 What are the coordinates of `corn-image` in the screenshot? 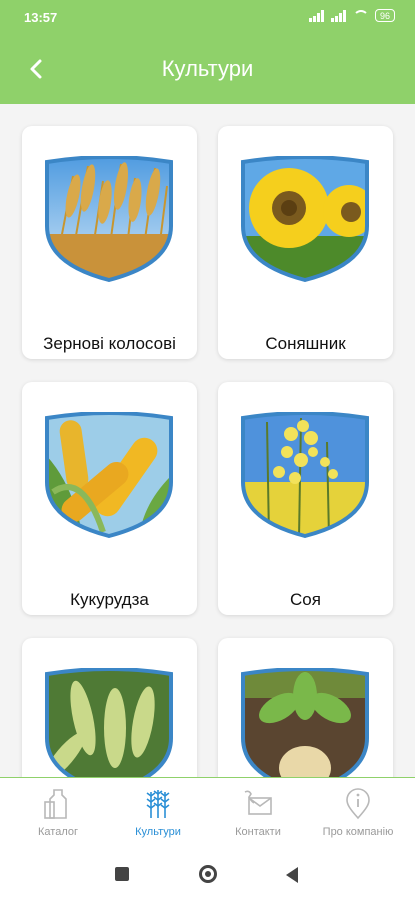 It's located at (109, 475).